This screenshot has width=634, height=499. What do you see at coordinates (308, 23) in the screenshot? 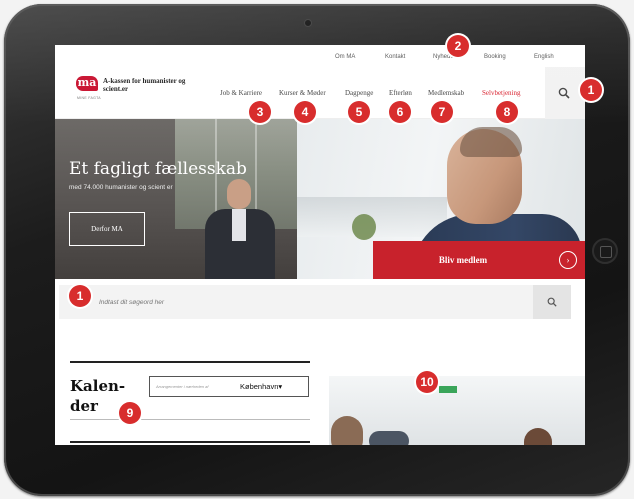
I see `camera` at bounding box center [308, 23].